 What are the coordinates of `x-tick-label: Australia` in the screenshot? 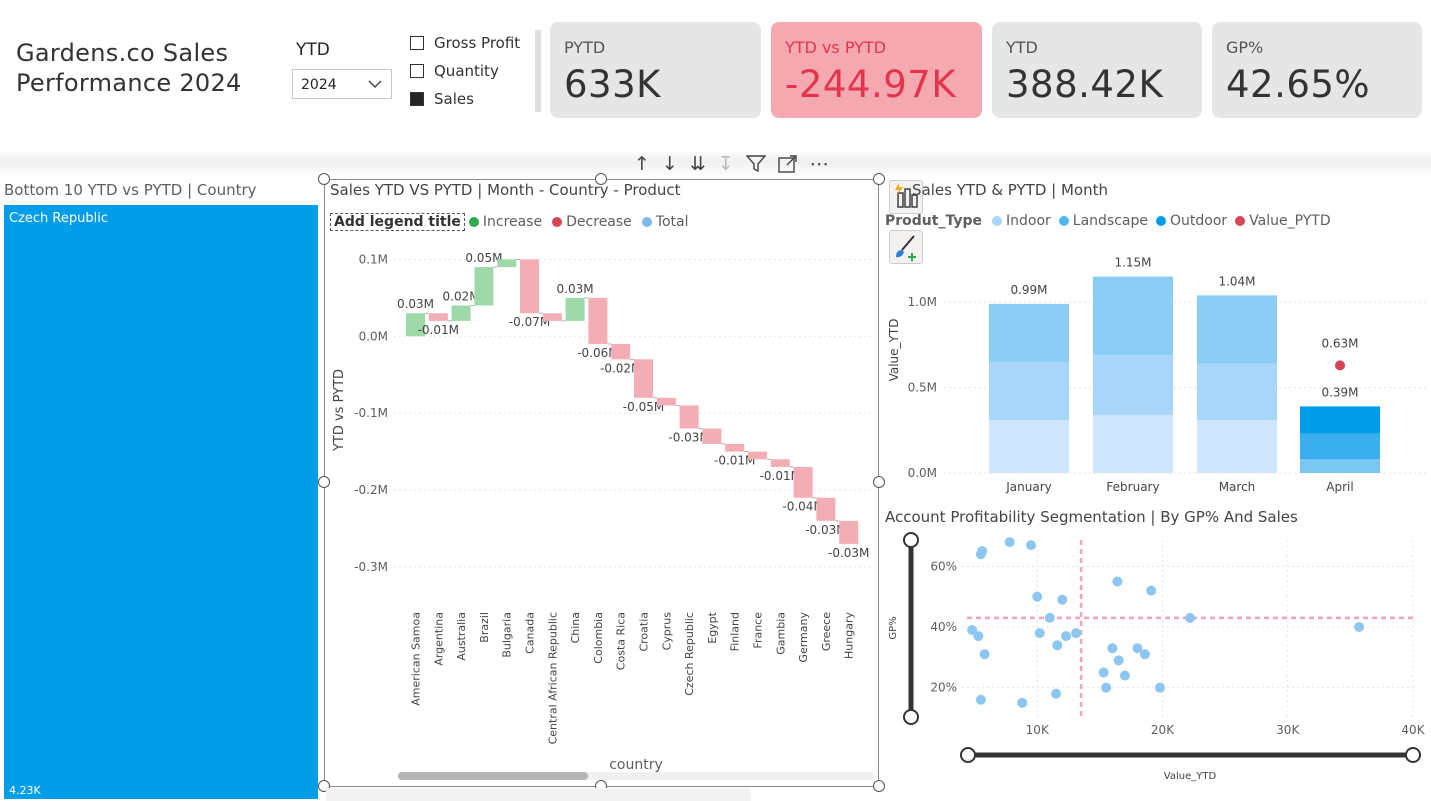 It's located at (461, 636).